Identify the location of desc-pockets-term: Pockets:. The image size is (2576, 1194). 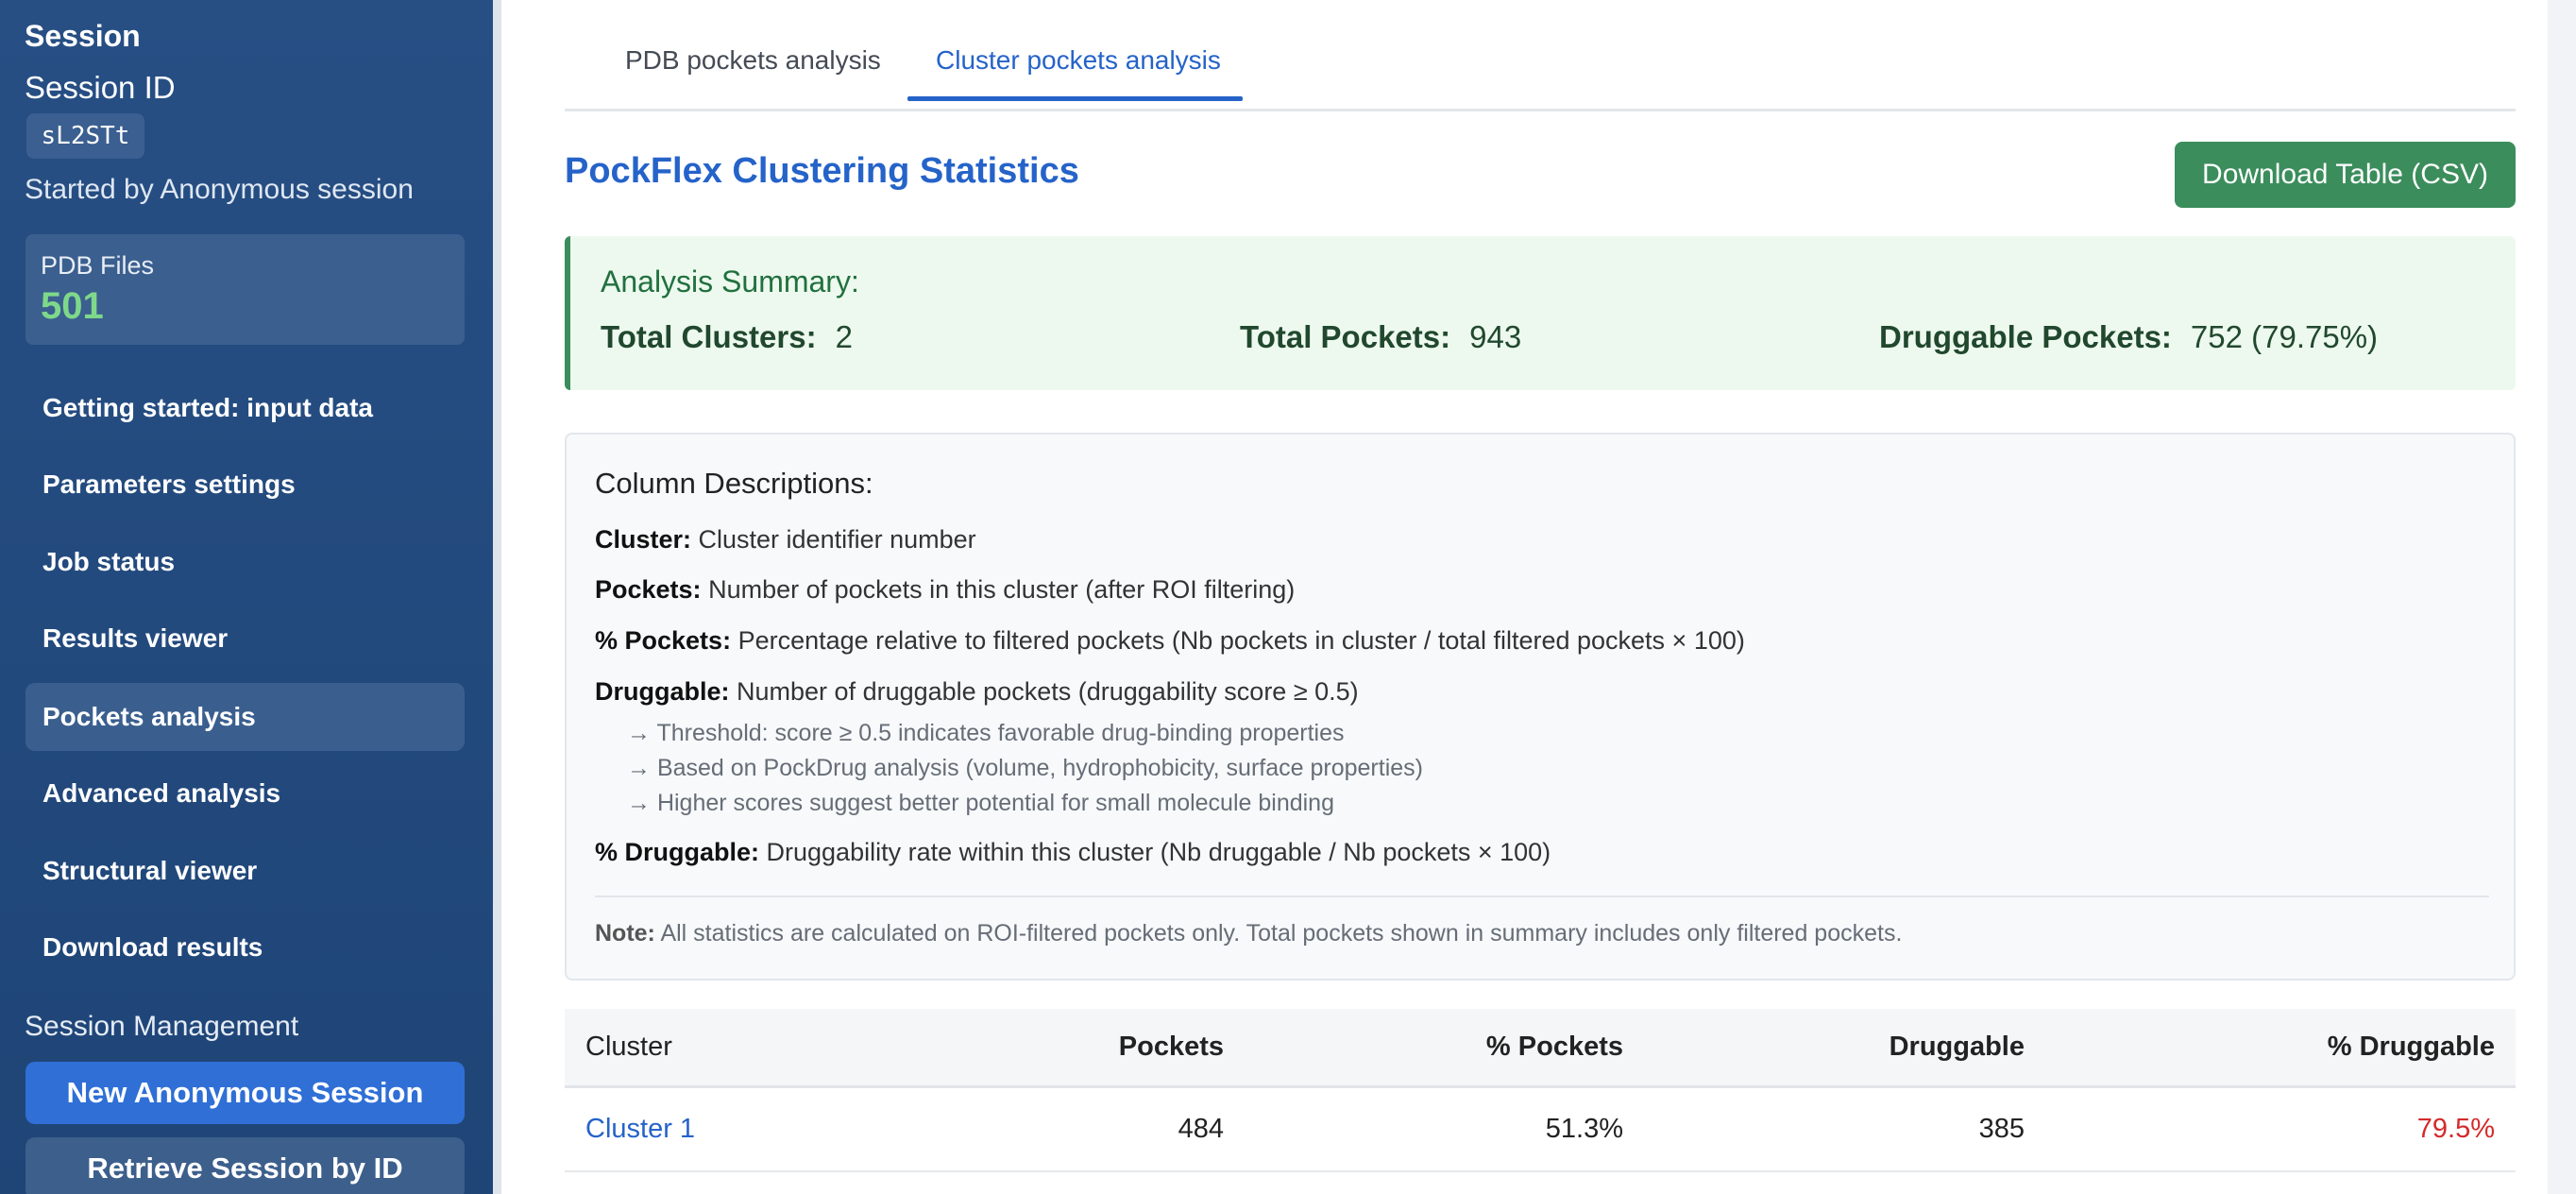
(648, 589).